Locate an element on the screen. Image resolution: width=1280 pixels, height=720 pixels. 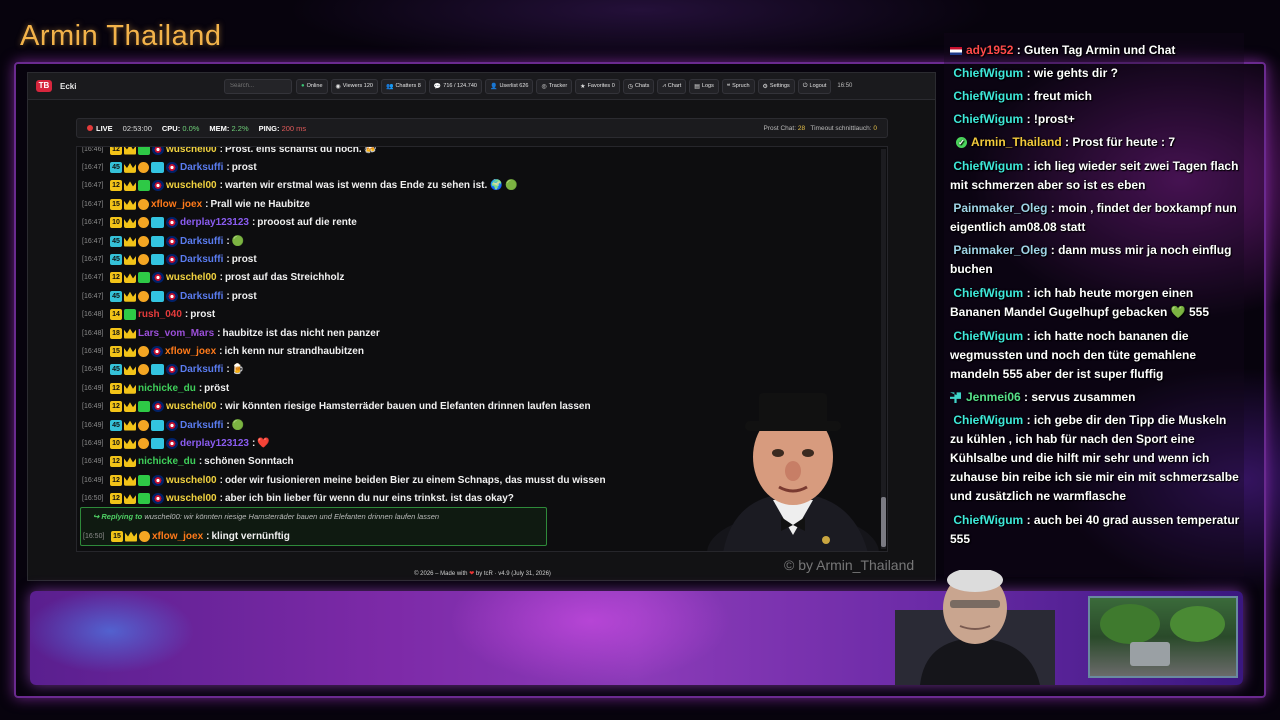
nav-online-button: ● Online is located at coordinates (312, 86).